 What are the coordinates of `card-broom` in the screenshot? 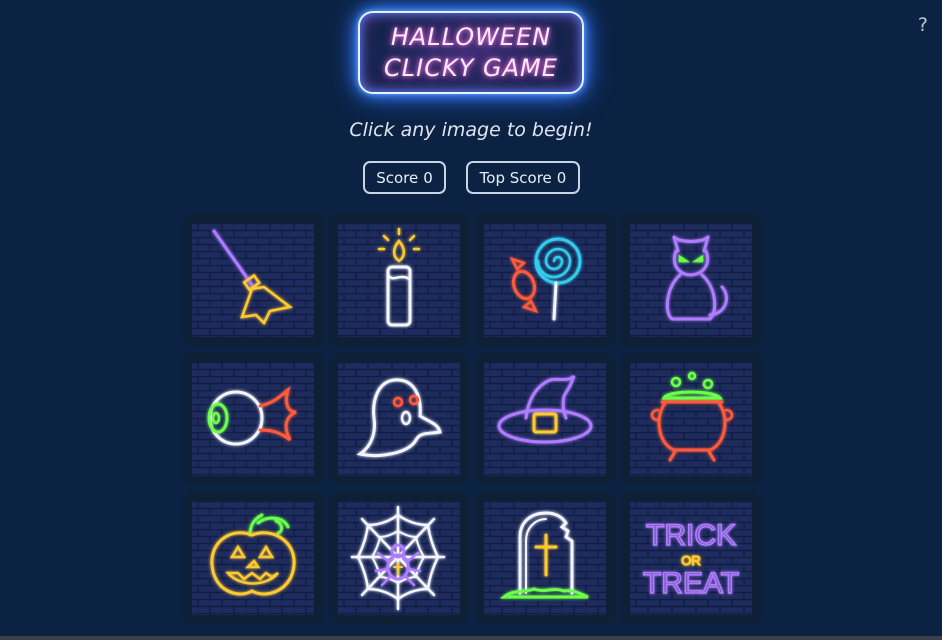 It's located at (253, 280).